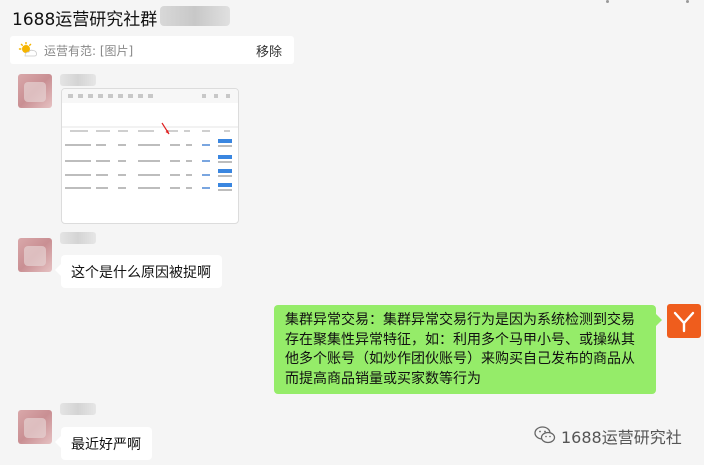 This screenshot has height=465, width=704. What do you see at coordinates (621, 437) in the screenshot?
I see `watermark-text: 1688运营研究社` at bounding box center [621, 437].